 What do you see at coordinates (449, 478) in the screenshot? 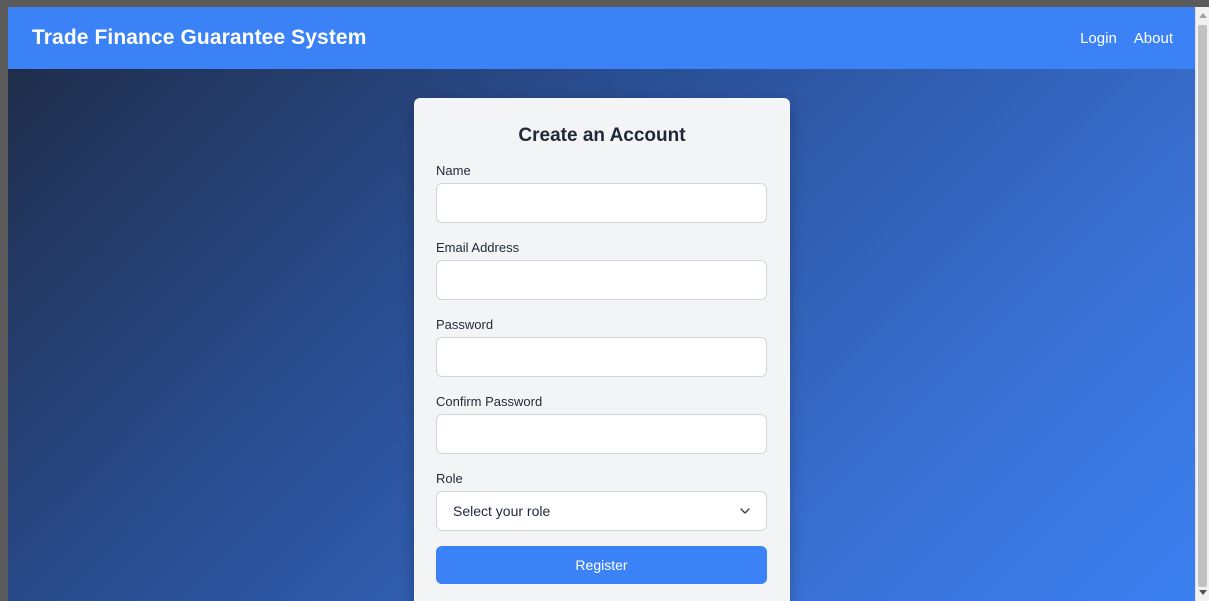
I see `role-label: Role` at bounding box center [449, 478].